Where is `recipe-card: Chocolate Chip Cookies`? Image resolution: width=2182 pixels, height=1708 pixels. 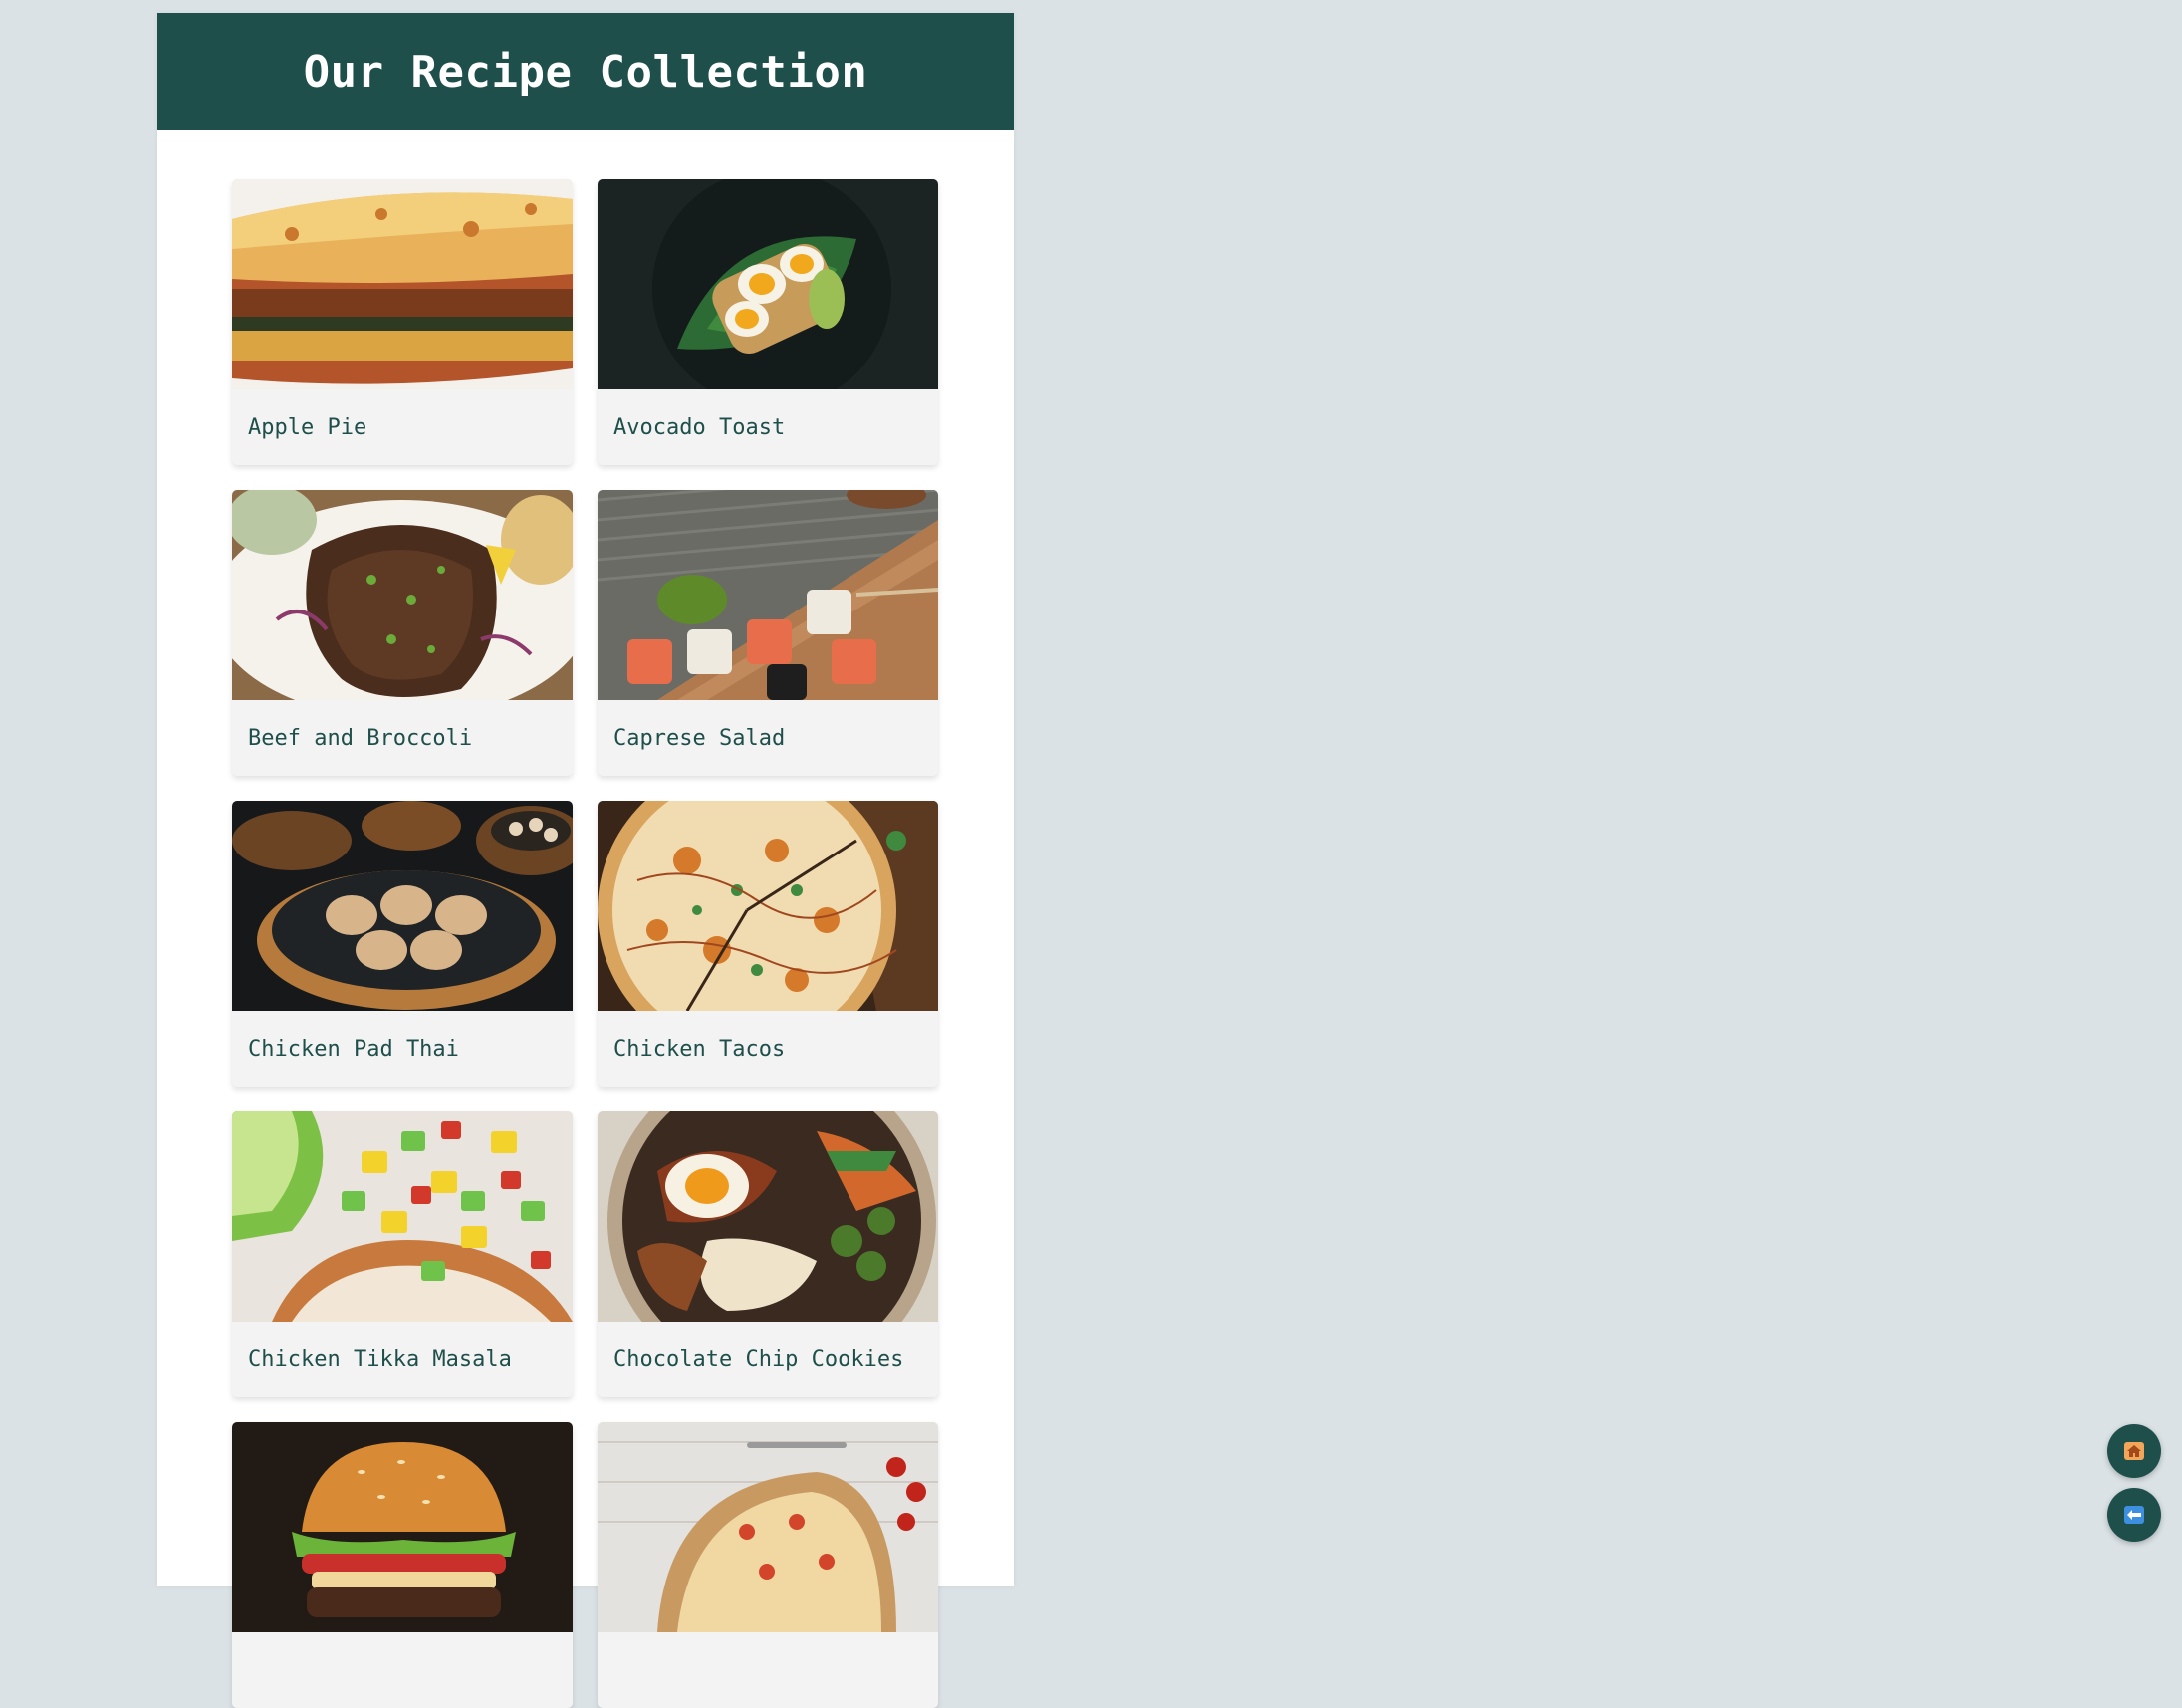
recipe-card: Chocolate Chip Cookies is located at coordinates (768, 1254).